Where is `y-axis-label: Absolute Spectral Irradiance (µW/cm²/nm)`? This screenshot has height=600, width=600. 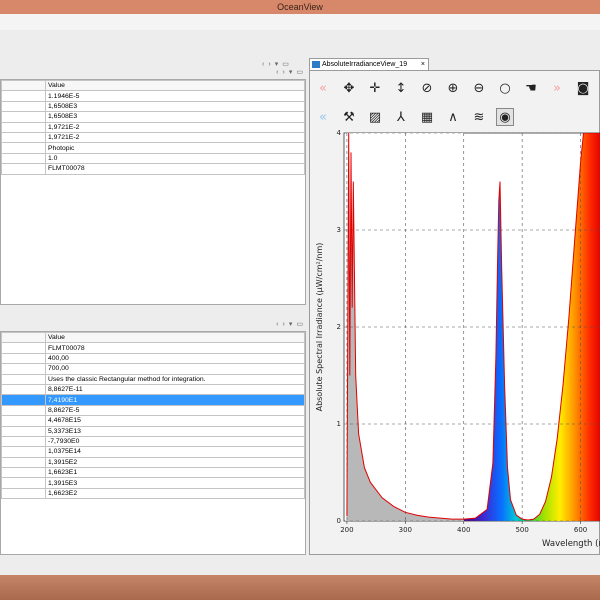
y-axis-label: Absolute Spectral Irradiance (µW/cm²/nm) is located at coordinates (319, 327).